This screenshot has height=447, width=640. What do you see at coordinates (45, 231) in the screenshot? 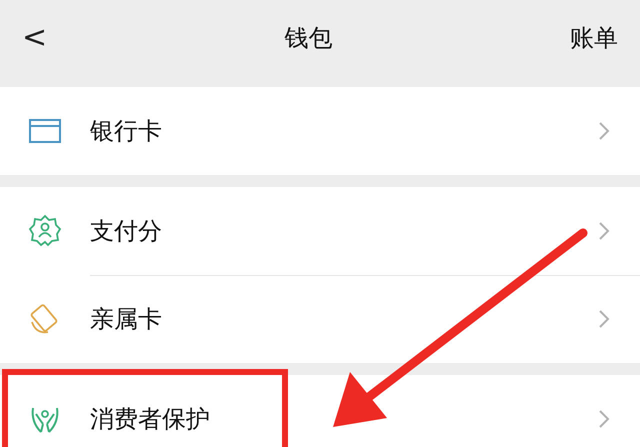
I see `badge-person-icon` at bounding box center [45, 231].